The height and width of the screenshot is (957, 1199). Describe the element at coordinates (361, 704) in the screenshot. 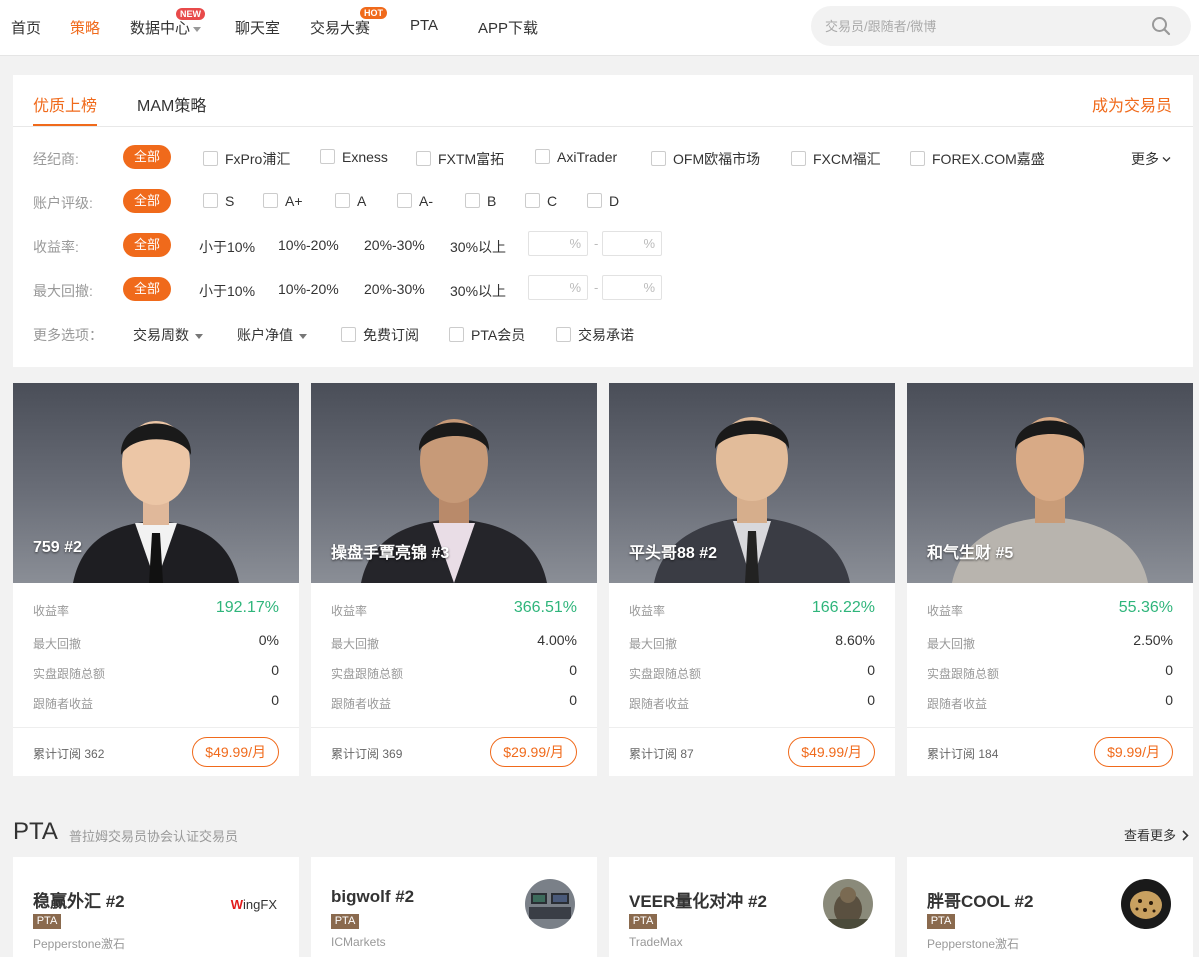

I see `stat-label: 跟随者收益` at that location.